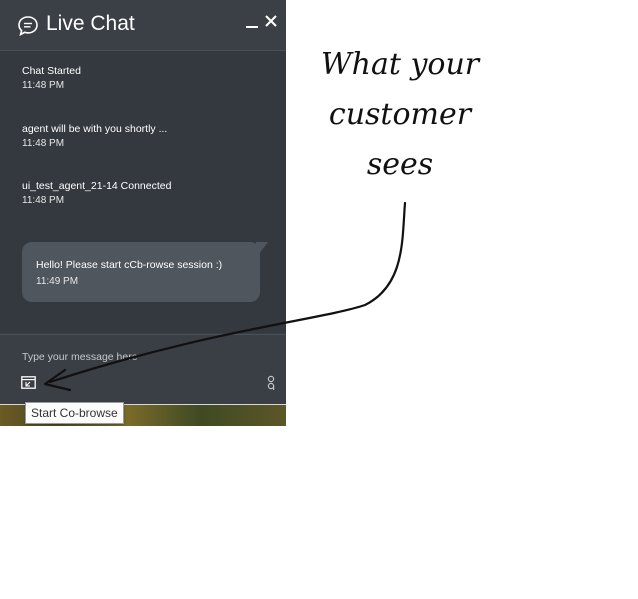  I want to click on close-icon, so click(271, 21).